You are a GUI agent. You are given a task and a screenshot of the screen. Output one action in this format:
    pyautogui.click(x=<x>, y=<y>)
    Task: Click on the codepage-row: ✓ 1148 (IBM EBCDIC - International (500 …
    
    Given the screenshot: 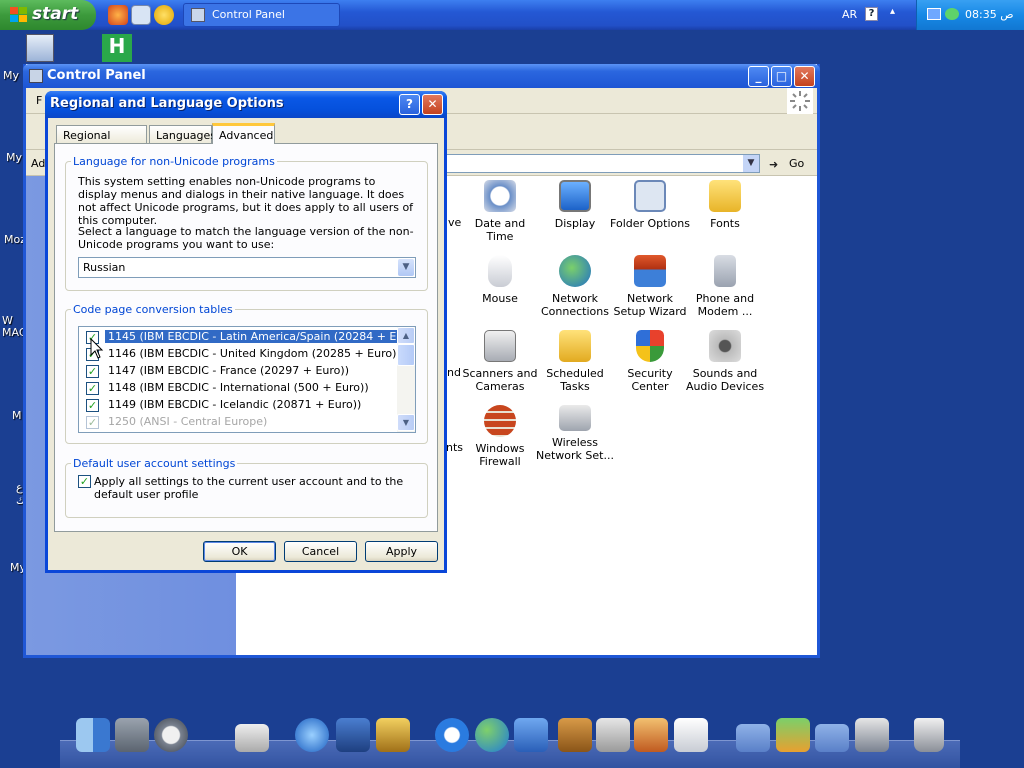 What is the action you would take?
    pyautogui.click(x=240, y=388)
    